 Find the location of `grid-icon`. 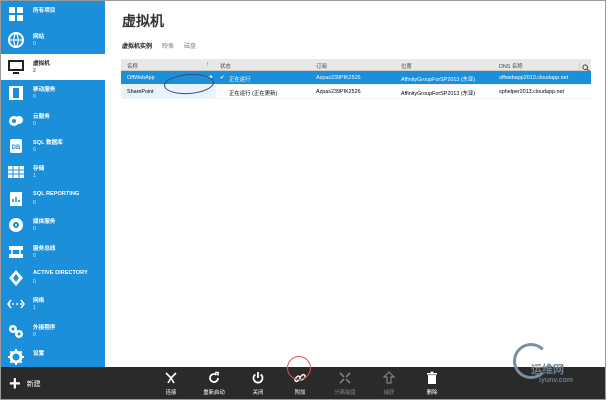

grid-icon is located at coordinates (16, 14).